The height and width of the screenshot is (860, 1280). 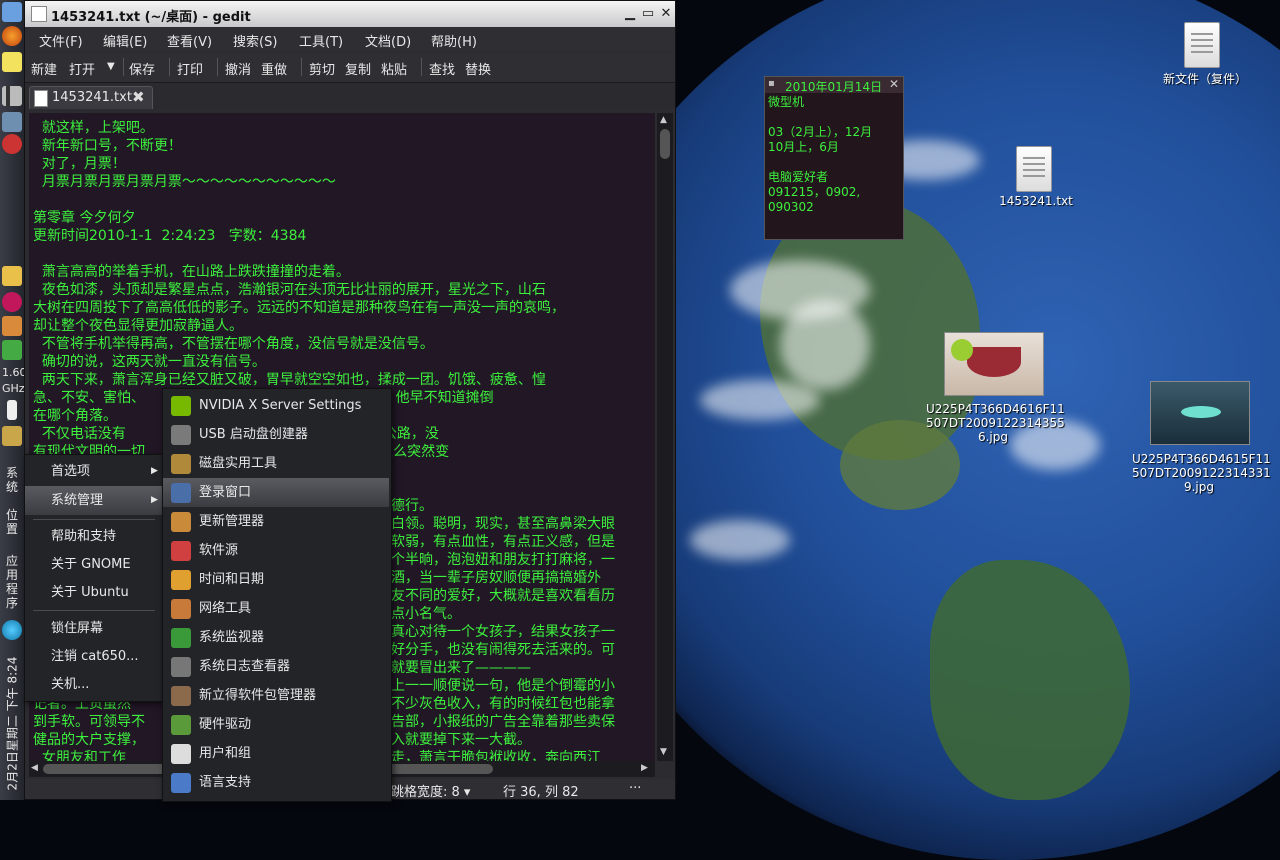 What do you see at coordinates (276, 463) in the screenshot?
I see `submenu-item-disk-utility: 磁盘实用工具` at bounding box center [276, 463].